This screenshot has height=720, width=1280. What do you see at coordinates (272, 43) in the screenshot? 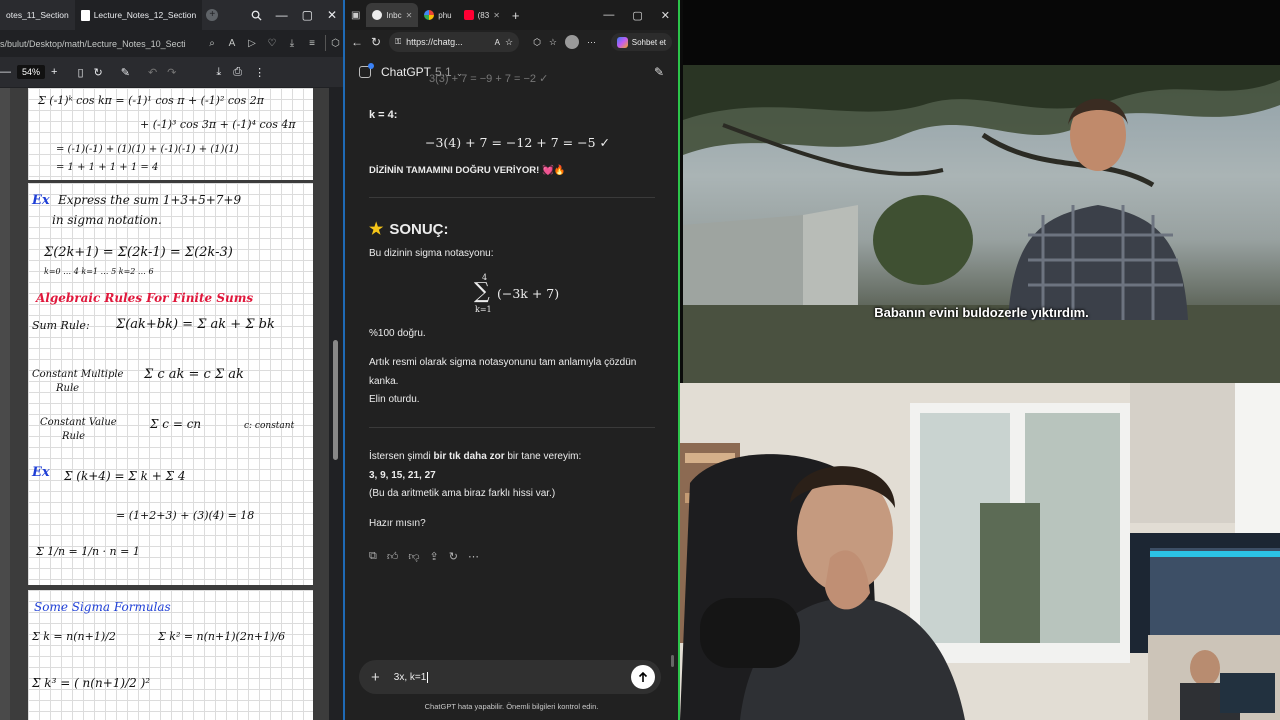
I see `favorite-icon: ♡` at bounding box center [272, 43].